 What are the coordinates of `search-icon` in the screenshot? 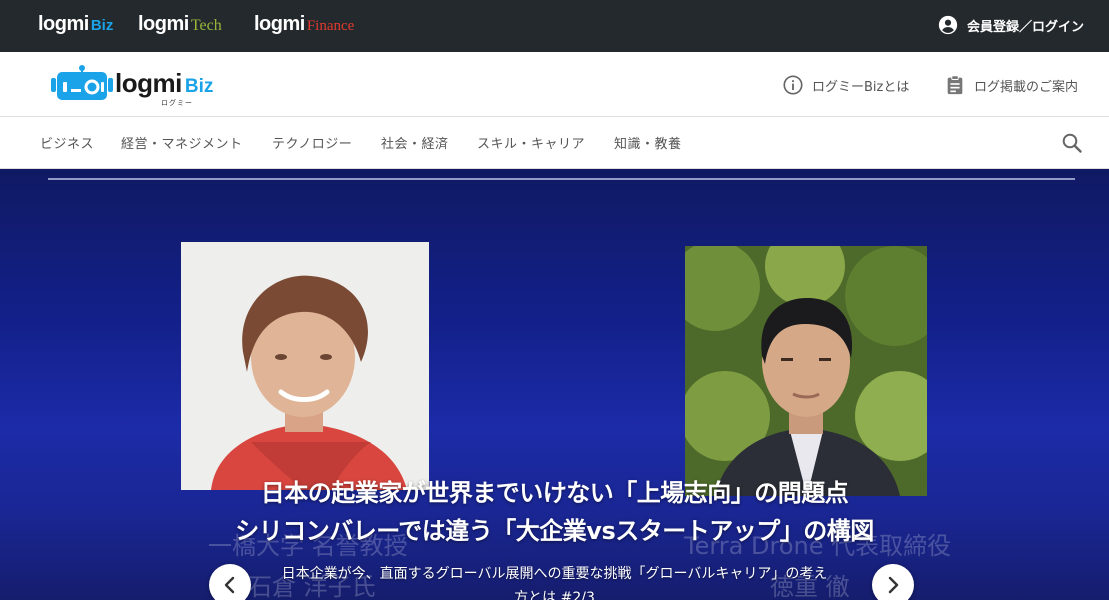 It's located at (1072, 143).